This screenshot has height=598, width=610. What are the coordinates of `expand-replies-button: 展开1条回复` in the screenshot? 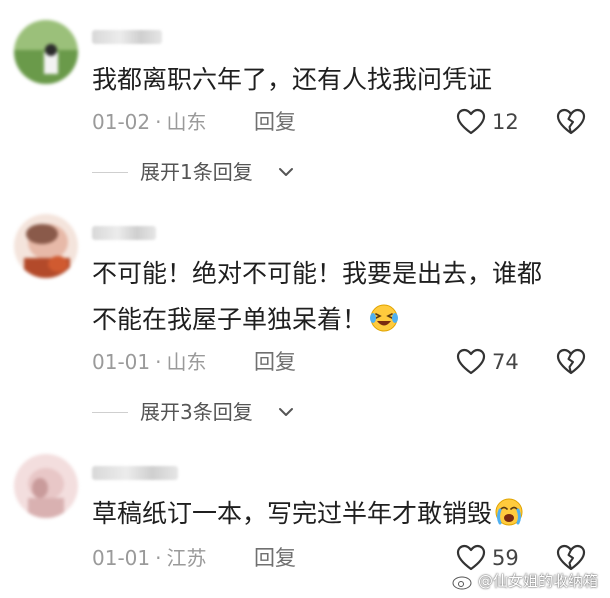 It's located at (202, 172).